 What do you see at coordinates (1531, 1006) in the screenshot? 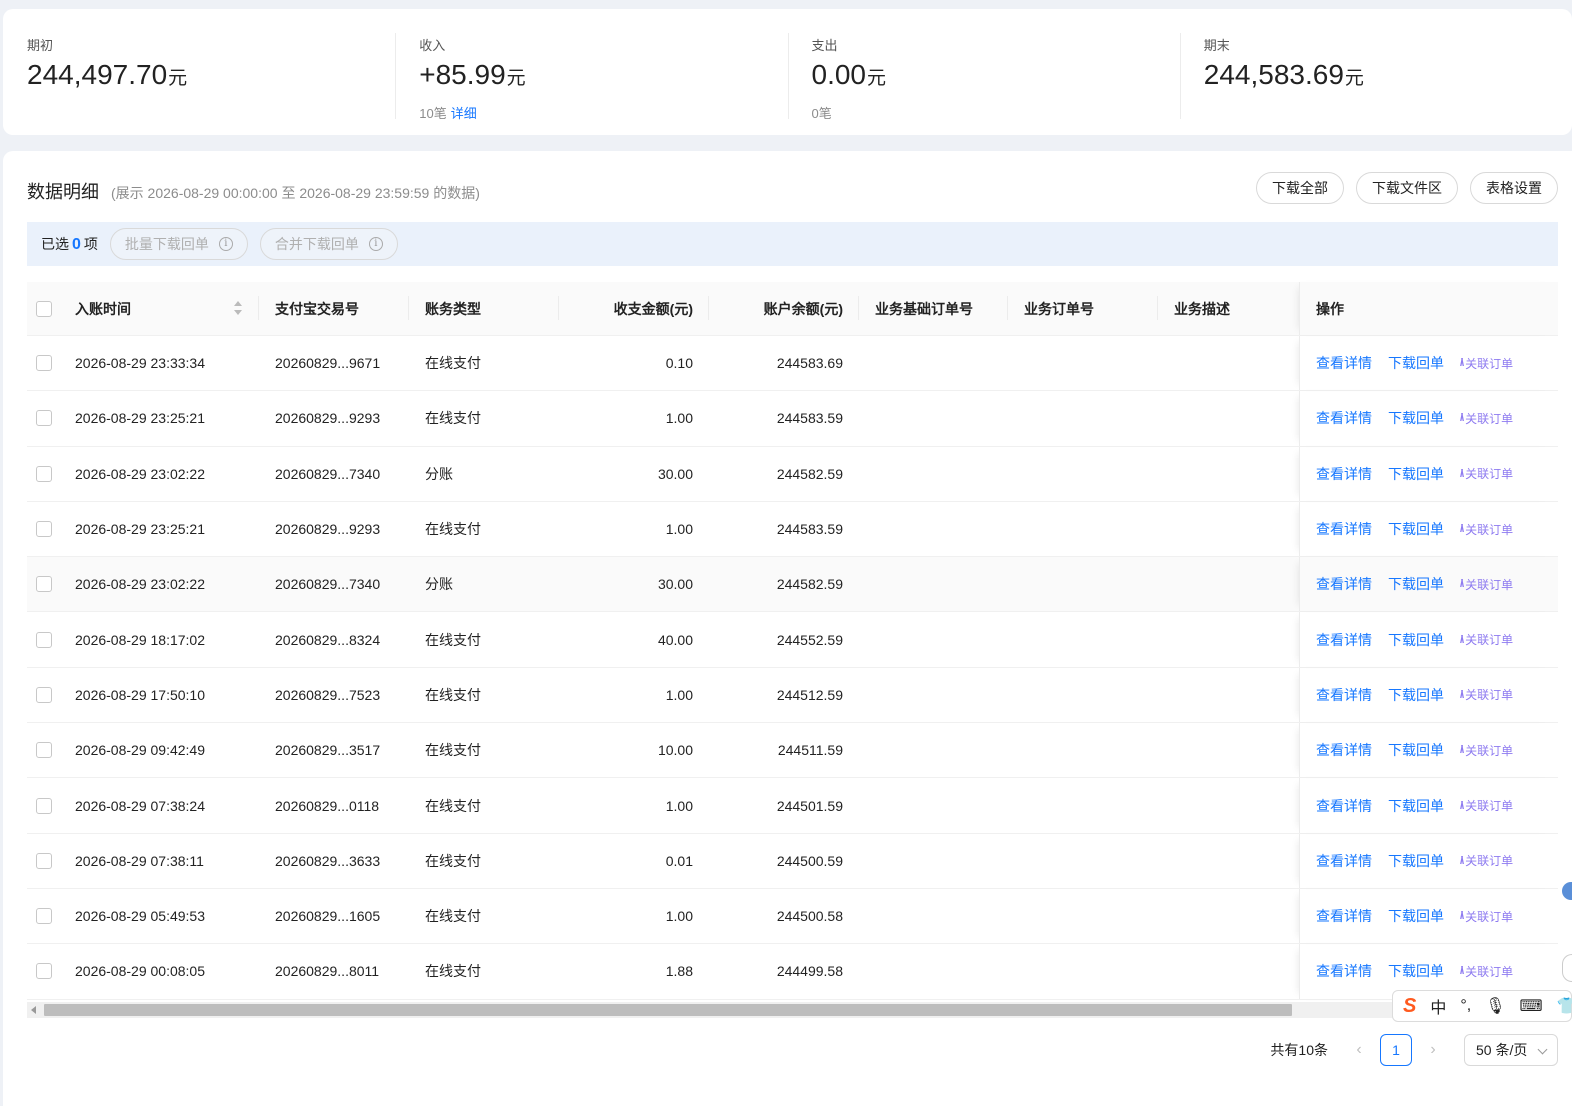
I see `keyboard-icon: ⌨` at bounding box center [1531, 1006].